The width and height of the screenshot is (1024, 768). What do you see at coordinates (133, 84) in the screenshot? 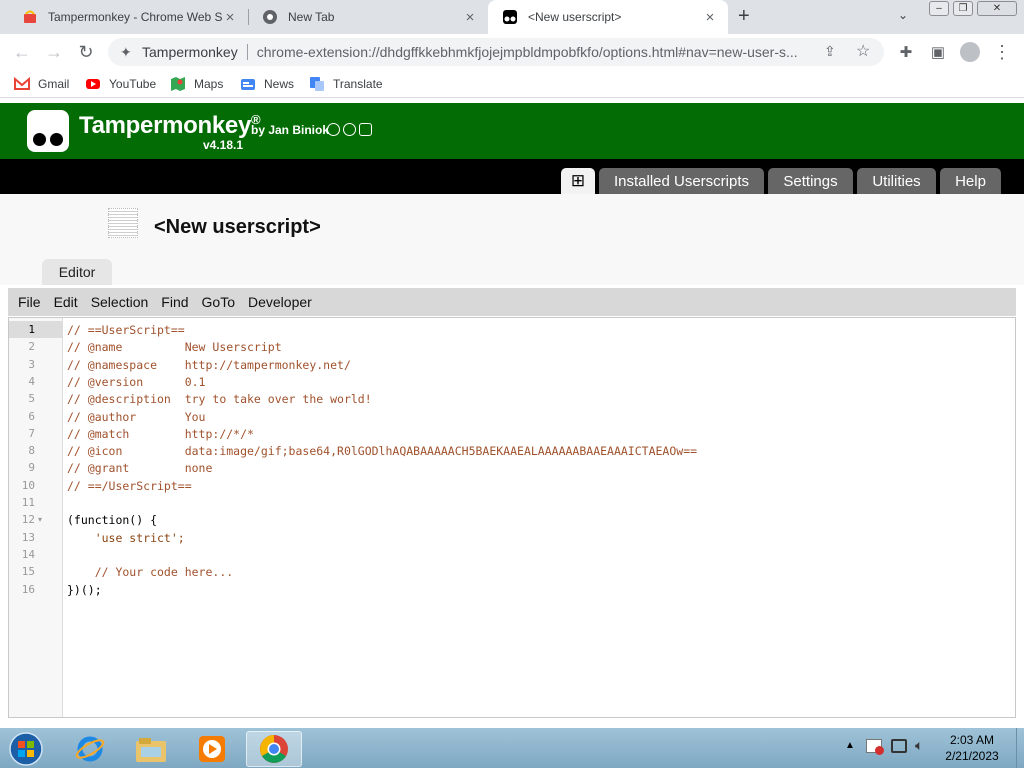
I see `bookmark-label: YouTube` at bounding box center [133, 84].